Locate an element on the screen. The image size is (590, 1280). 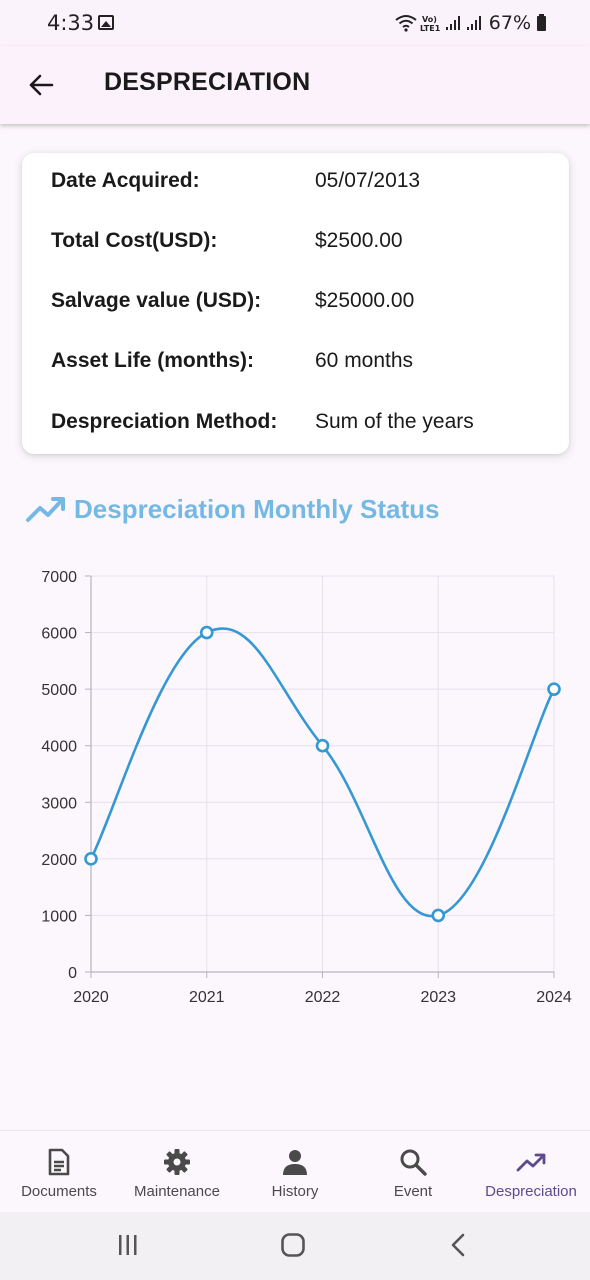
document-icon is located at coordinates (59, 1162).